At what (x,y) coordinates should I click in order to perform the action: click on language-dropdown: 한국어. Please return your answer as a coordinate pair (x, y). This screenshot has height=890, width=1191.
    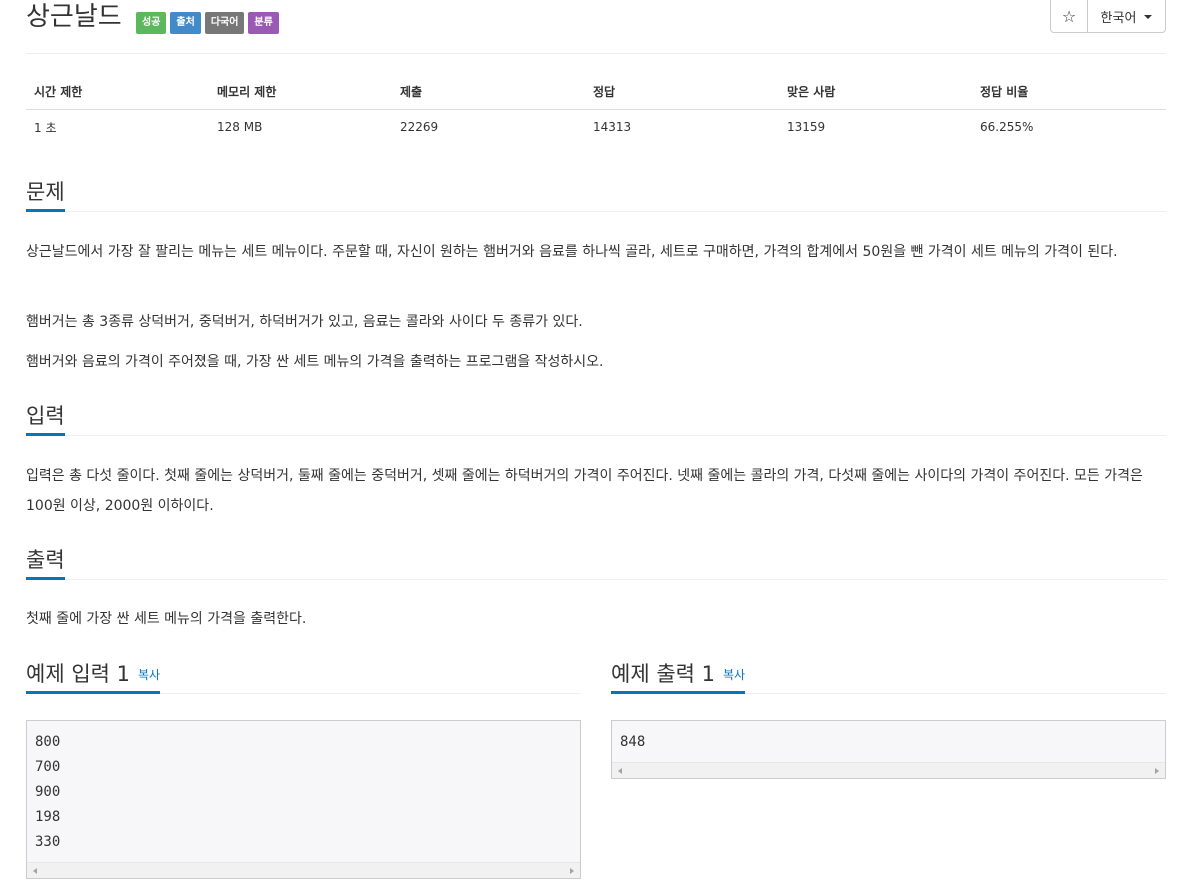
    Looking at the image, I should click on (1126, 16).